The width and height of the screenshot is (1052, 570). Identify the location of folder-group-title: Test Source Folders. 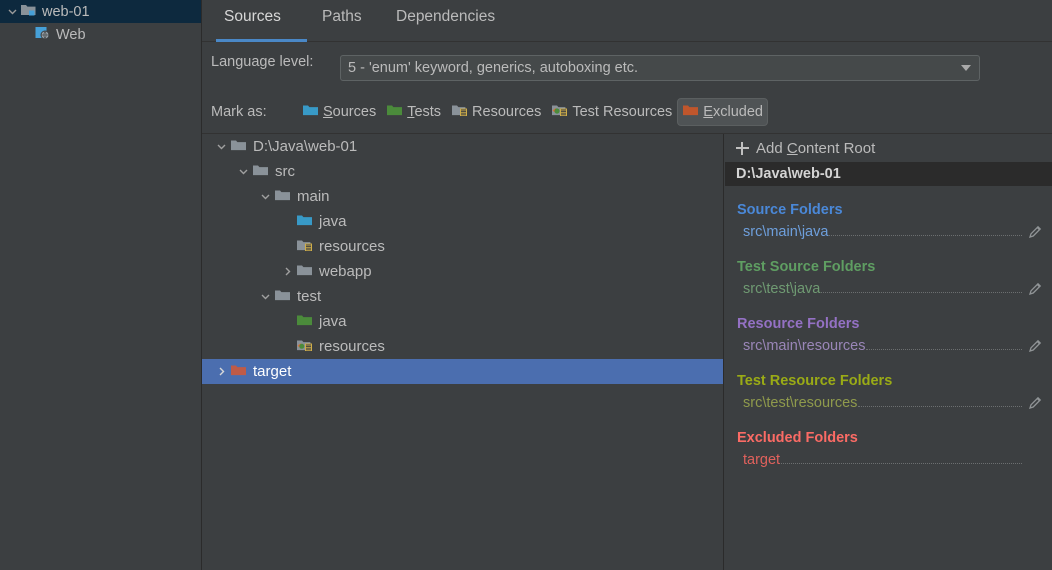
(806, 267).